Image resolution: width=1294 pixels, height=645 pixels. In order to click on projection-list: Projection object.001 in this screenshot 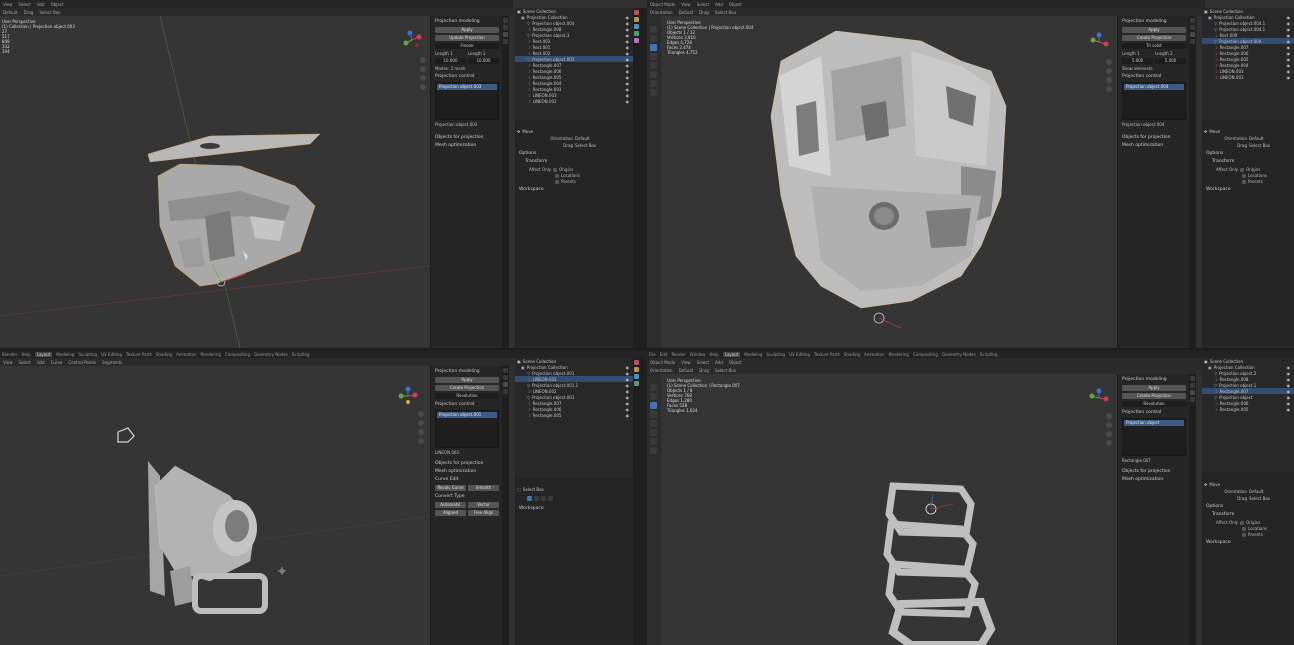, I will do `click(467, 429)`.